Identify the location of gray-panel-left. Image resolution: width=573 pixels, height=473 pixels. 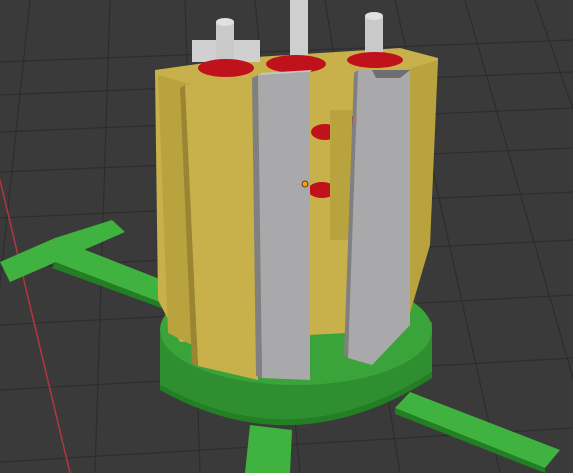
(282, 225).